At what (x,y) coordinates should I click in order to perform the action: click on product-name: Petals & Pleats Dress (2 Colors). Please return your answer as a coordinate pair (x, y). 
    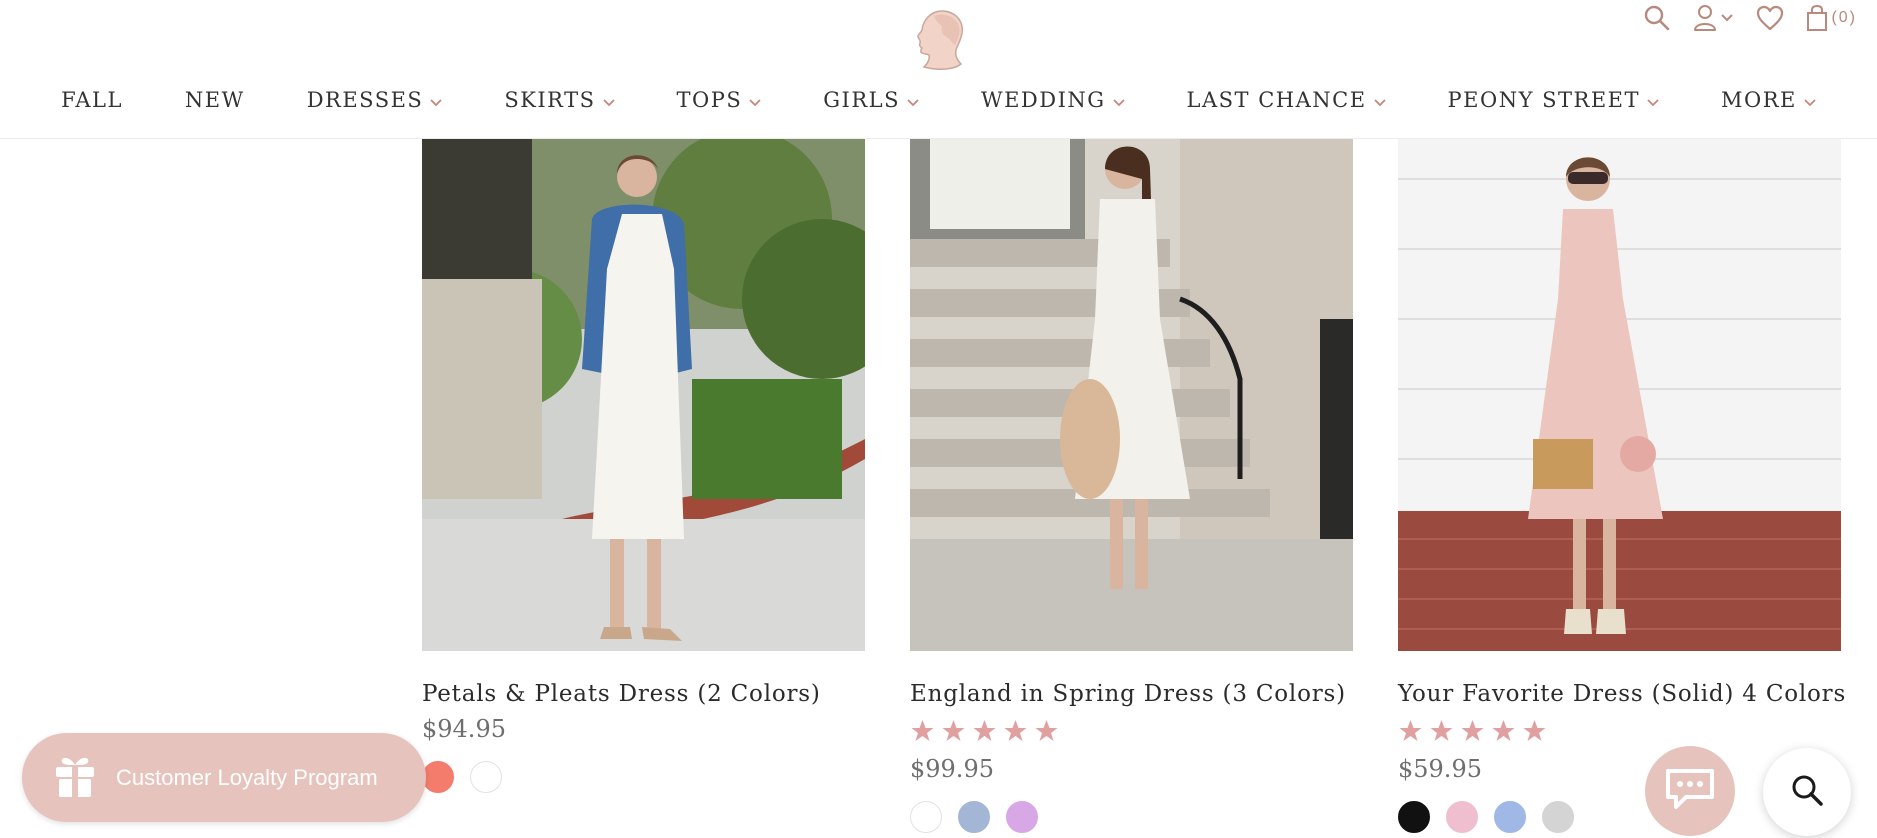
    Looking at the image, I should click on (643, 694).